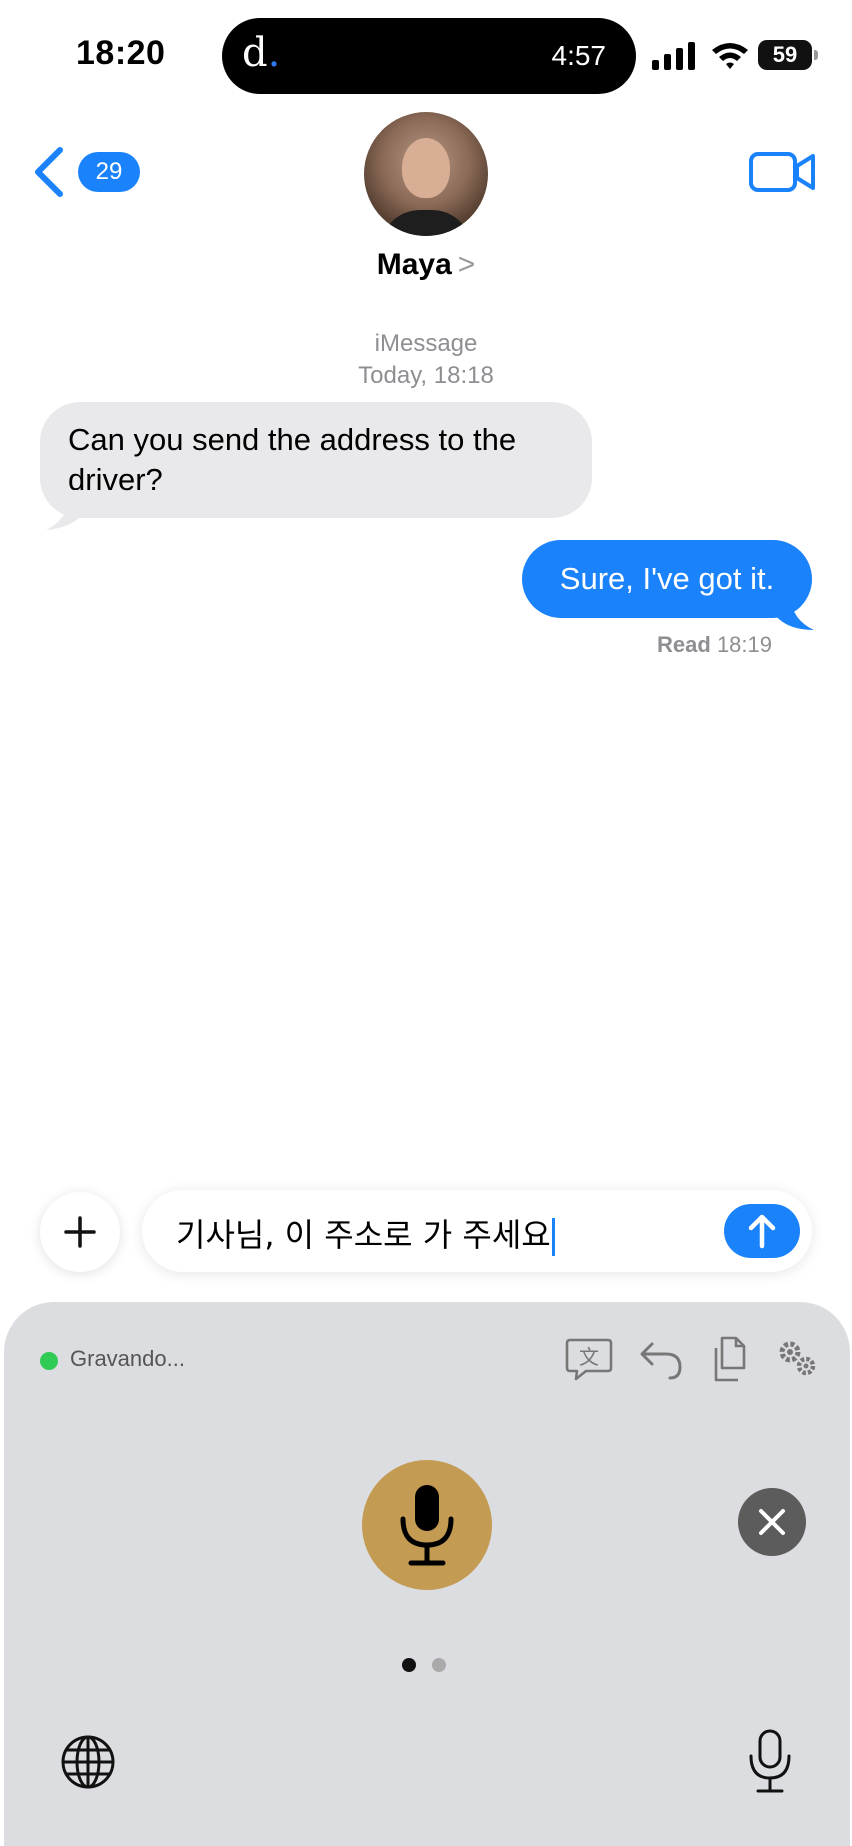 The width and height of the screenshot is (852, 1846). Describe the element at coordinates (49, 172) in the screenshot. I see `back-chevron-icon` at that location.